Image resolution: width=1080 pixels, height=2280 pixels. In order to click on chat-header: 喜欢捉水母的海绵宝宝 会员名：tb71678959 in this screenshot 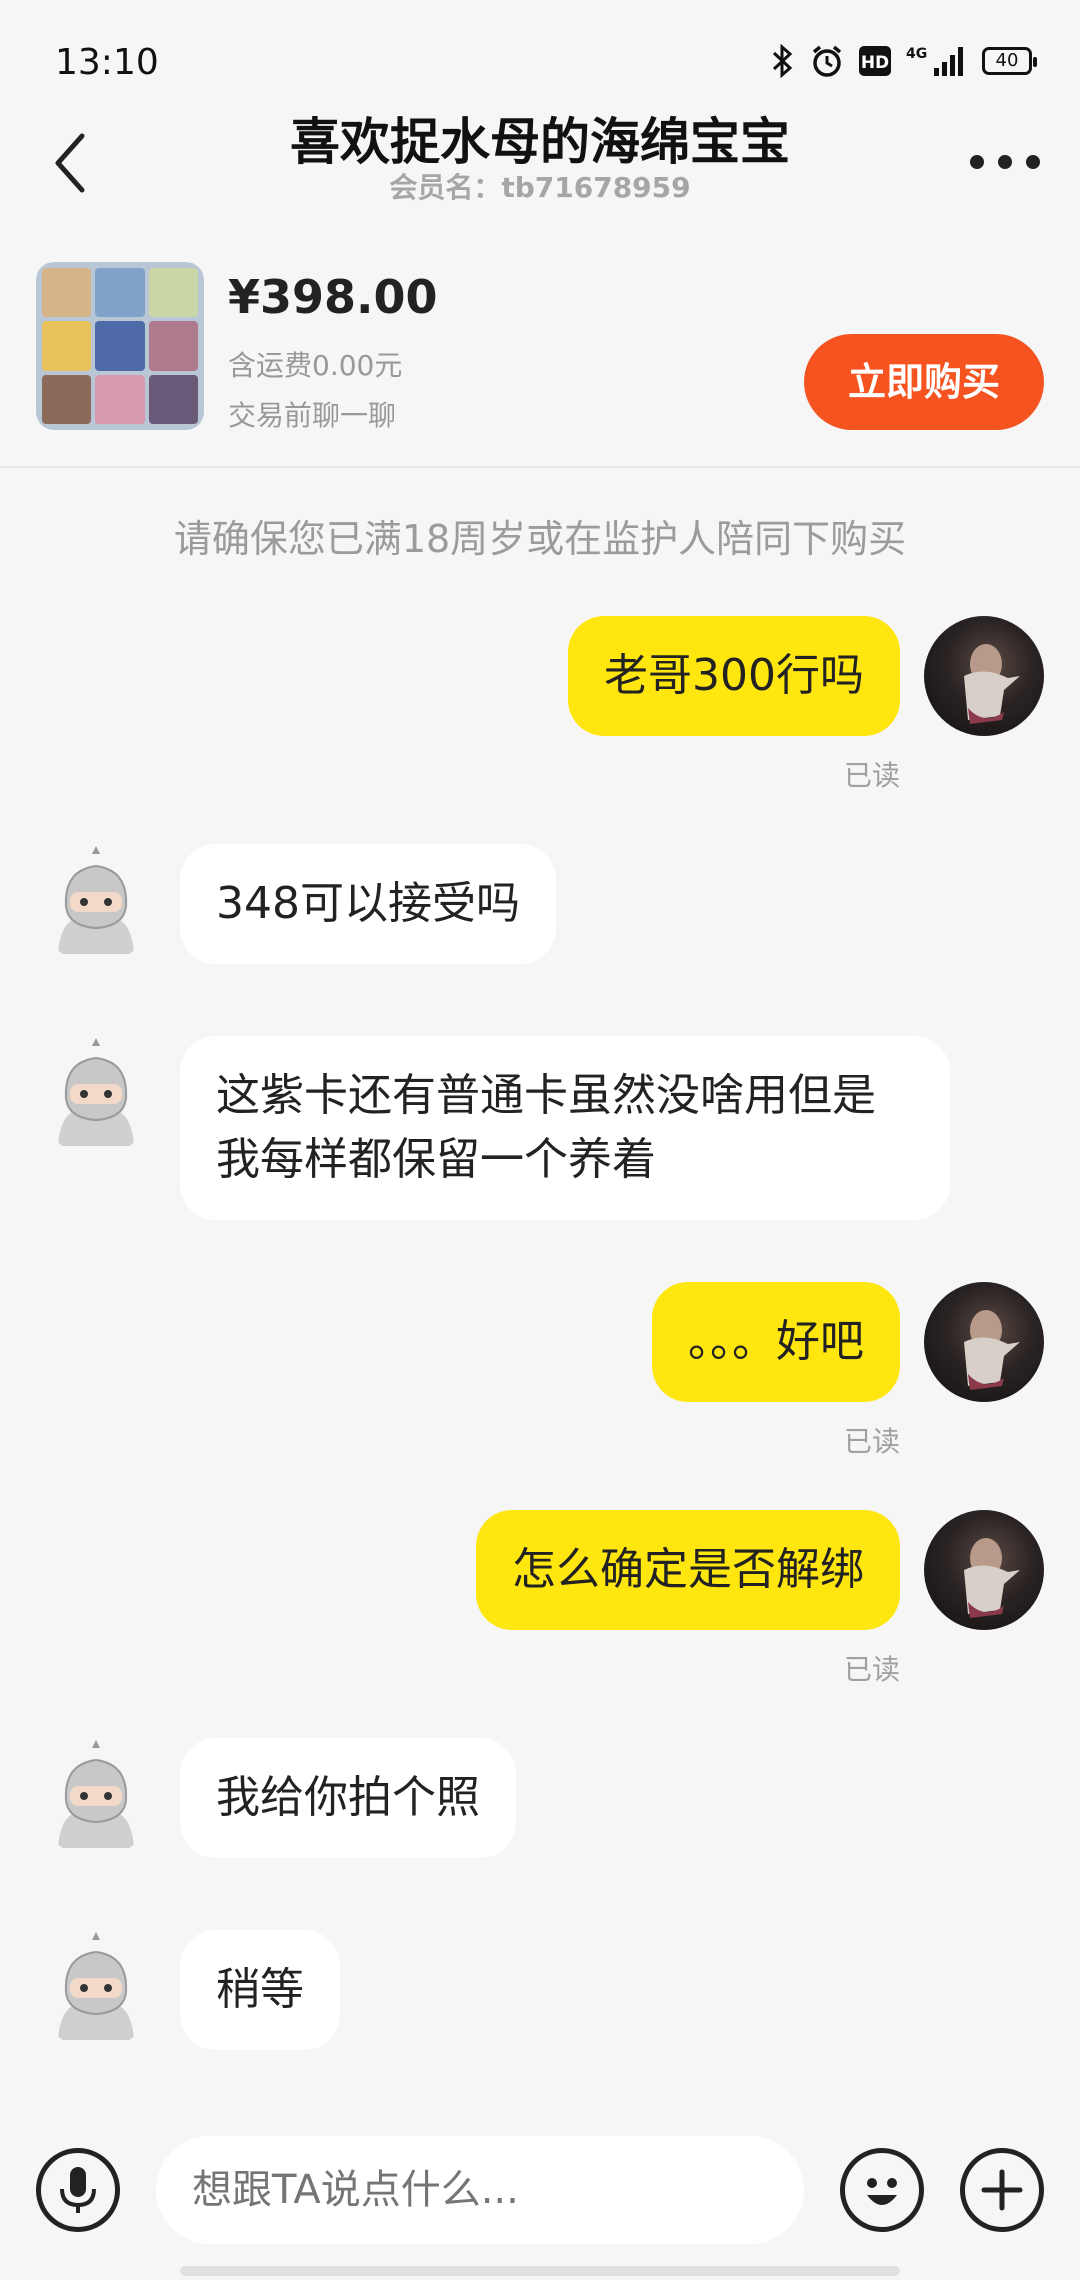, I will do `click(540, 155)`.